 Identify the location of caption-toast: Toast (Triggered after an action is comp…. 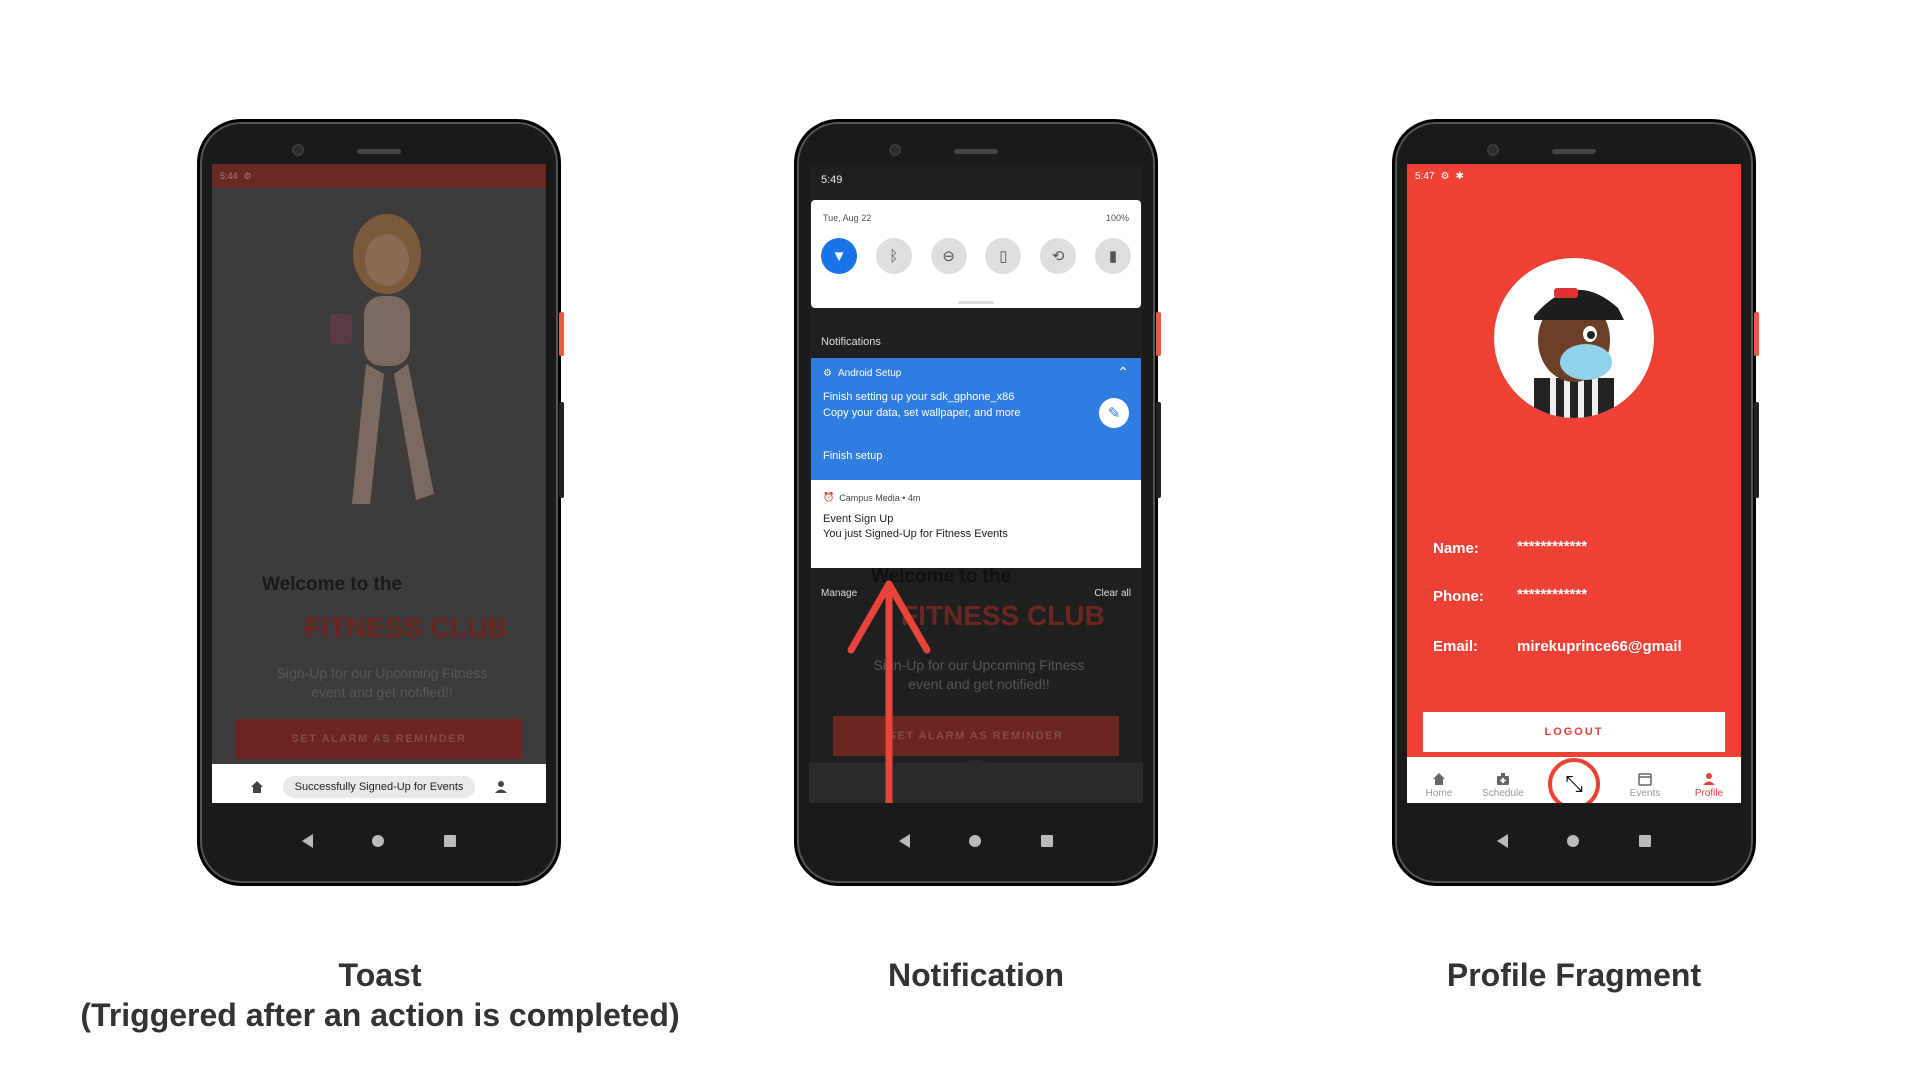
(380, 995).